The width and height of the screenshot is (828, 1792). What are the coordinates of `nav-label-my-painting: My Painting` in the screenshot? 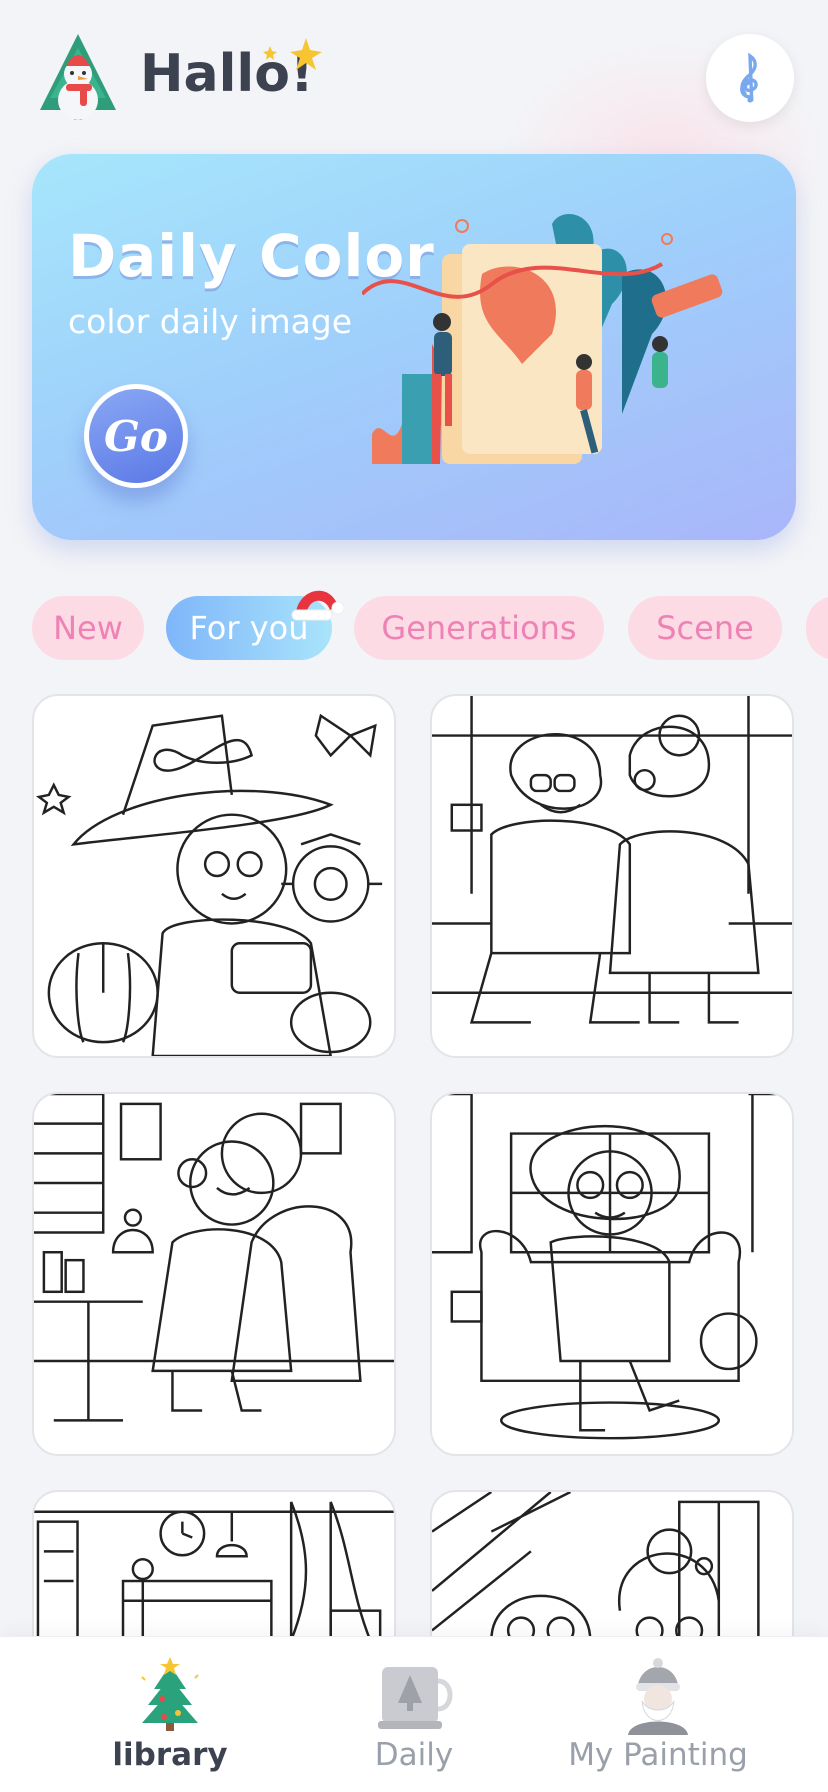 It's located at (658, 1755).